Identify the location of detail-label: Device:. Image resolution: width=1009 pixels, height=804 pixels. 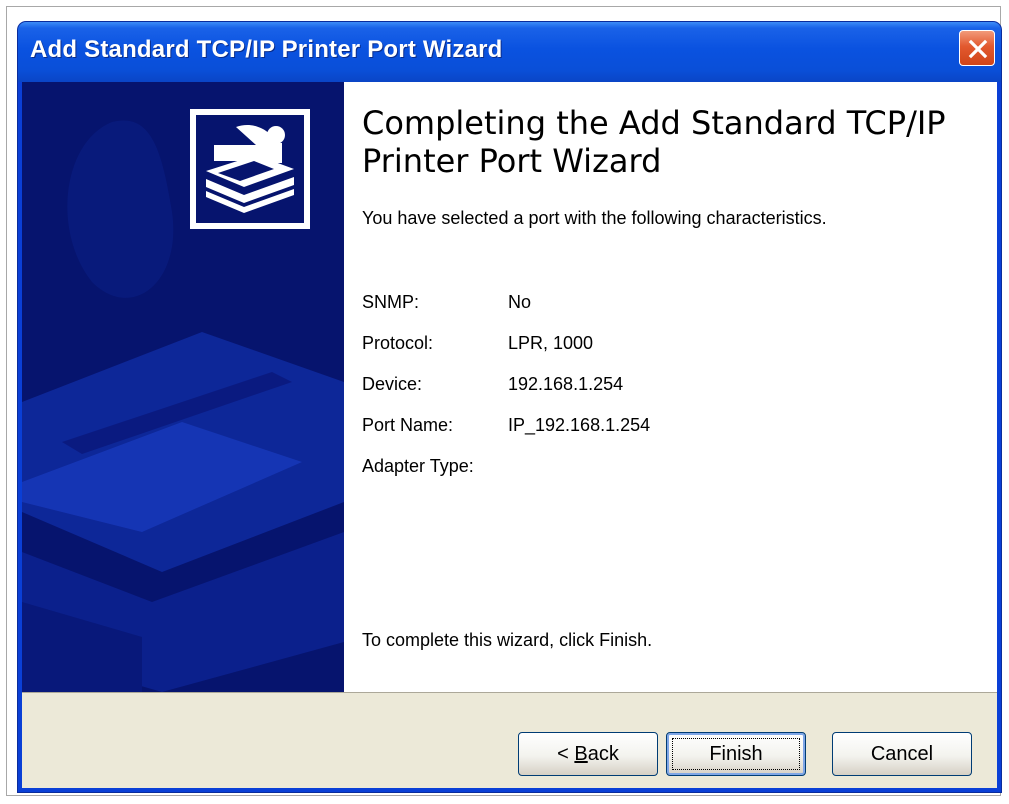
(392, 384).